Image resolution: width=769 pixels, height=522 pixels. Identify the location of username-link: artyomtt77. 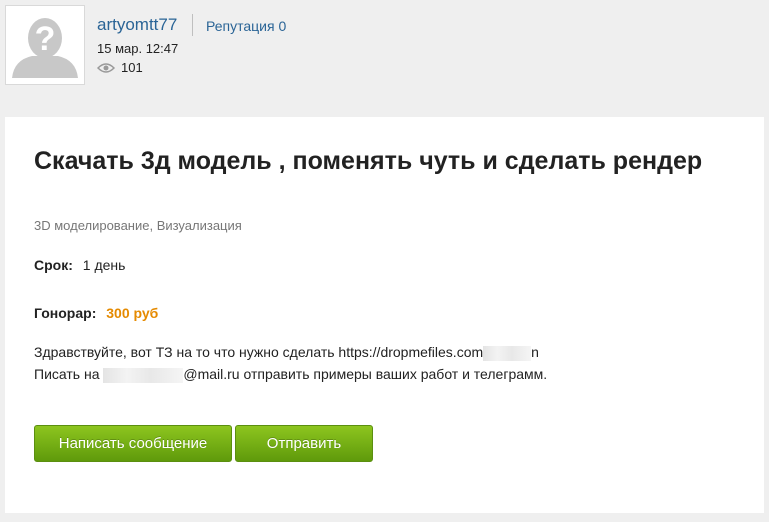
(137, 25).